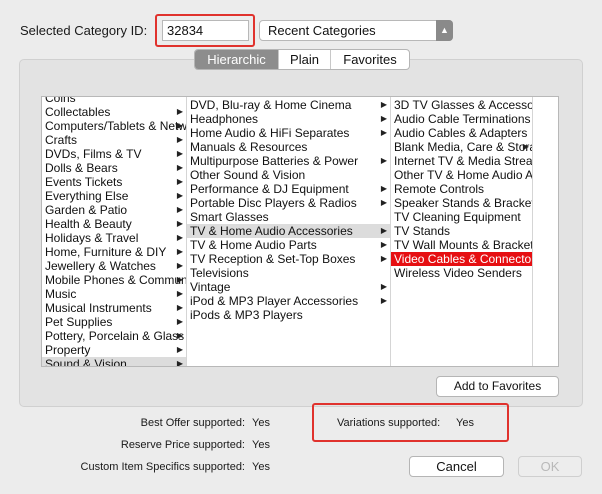  Describe the element at coordinates (458, 273) in the screenshot. I see `category-item-label: Wireless Video Senders` at that location.